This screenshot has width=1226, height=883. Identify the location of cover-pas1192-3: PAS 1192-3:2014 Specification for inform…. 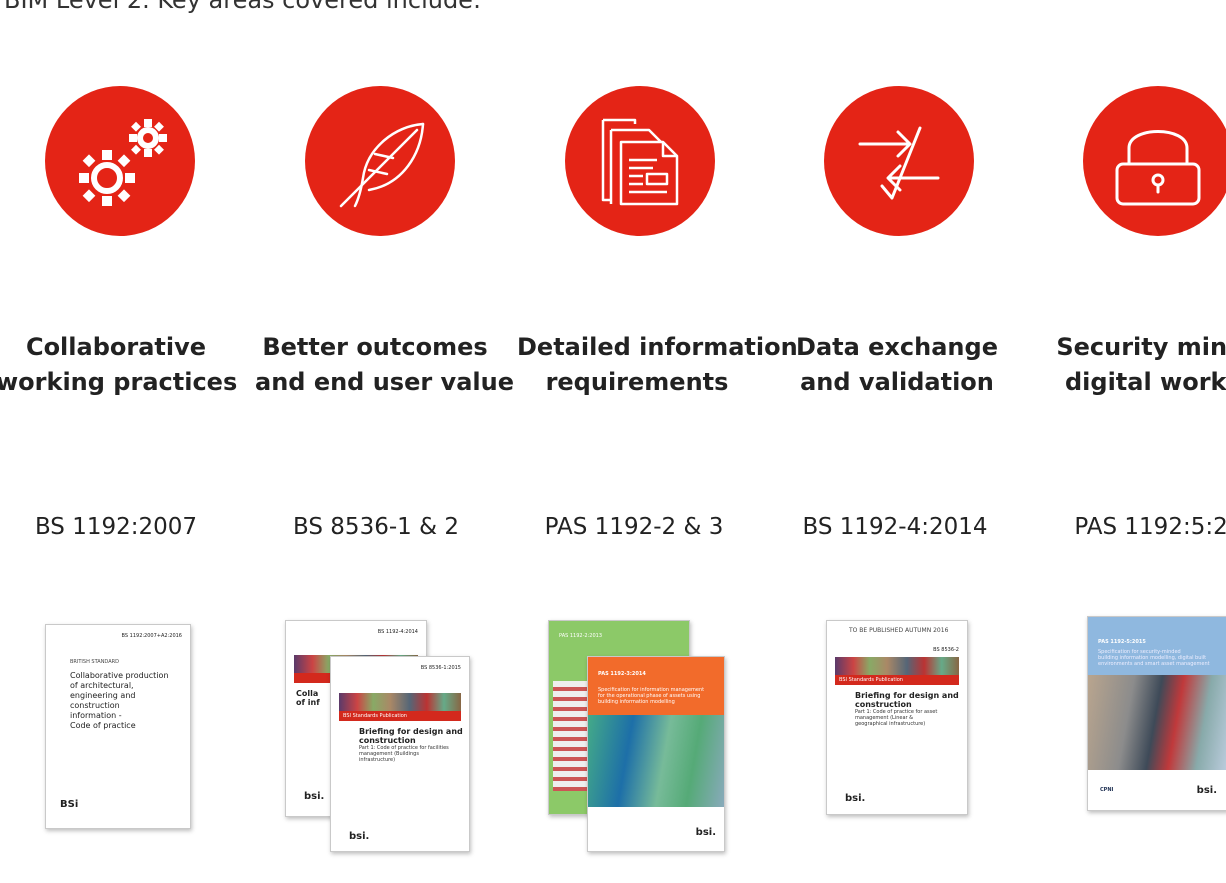
(656, 754).